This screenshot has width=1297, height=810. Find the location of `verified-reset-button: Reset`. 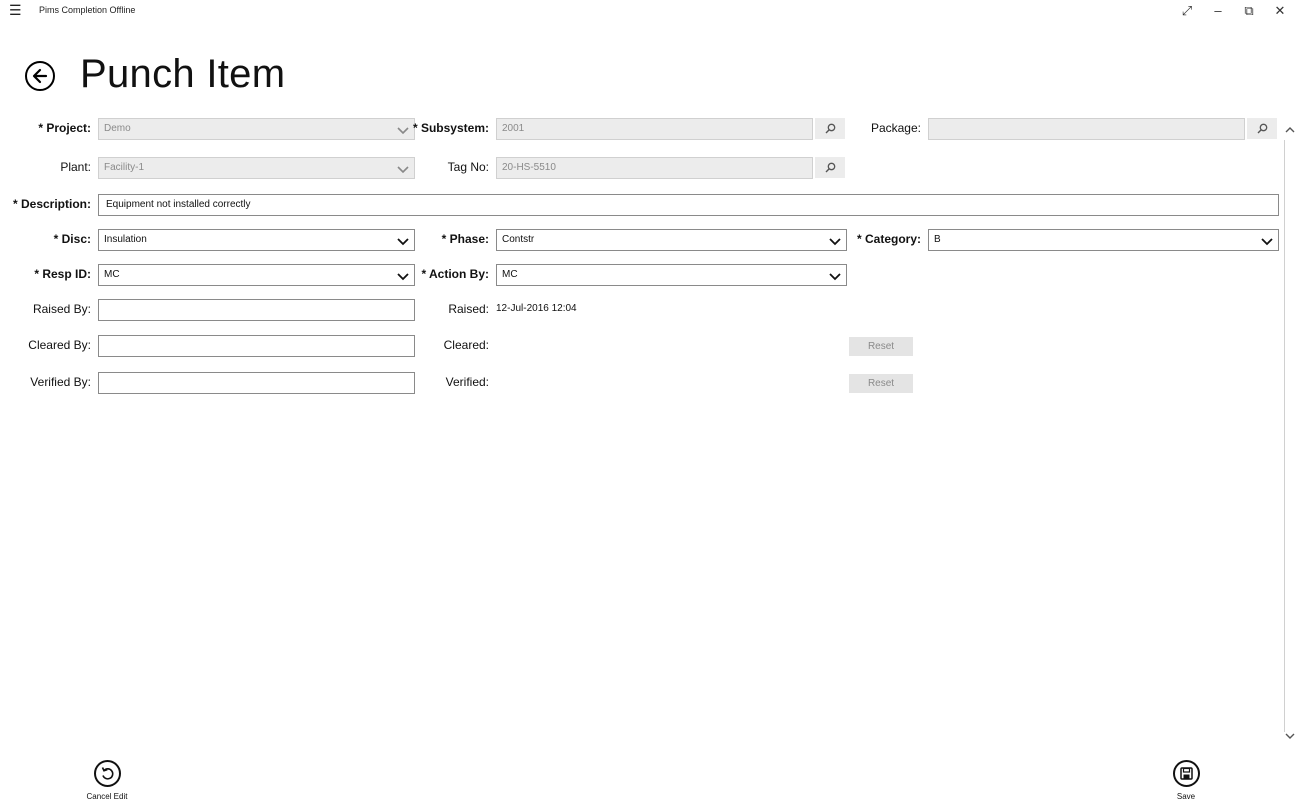

verified-reset-button: Reset is located at coordinates (881, 383).